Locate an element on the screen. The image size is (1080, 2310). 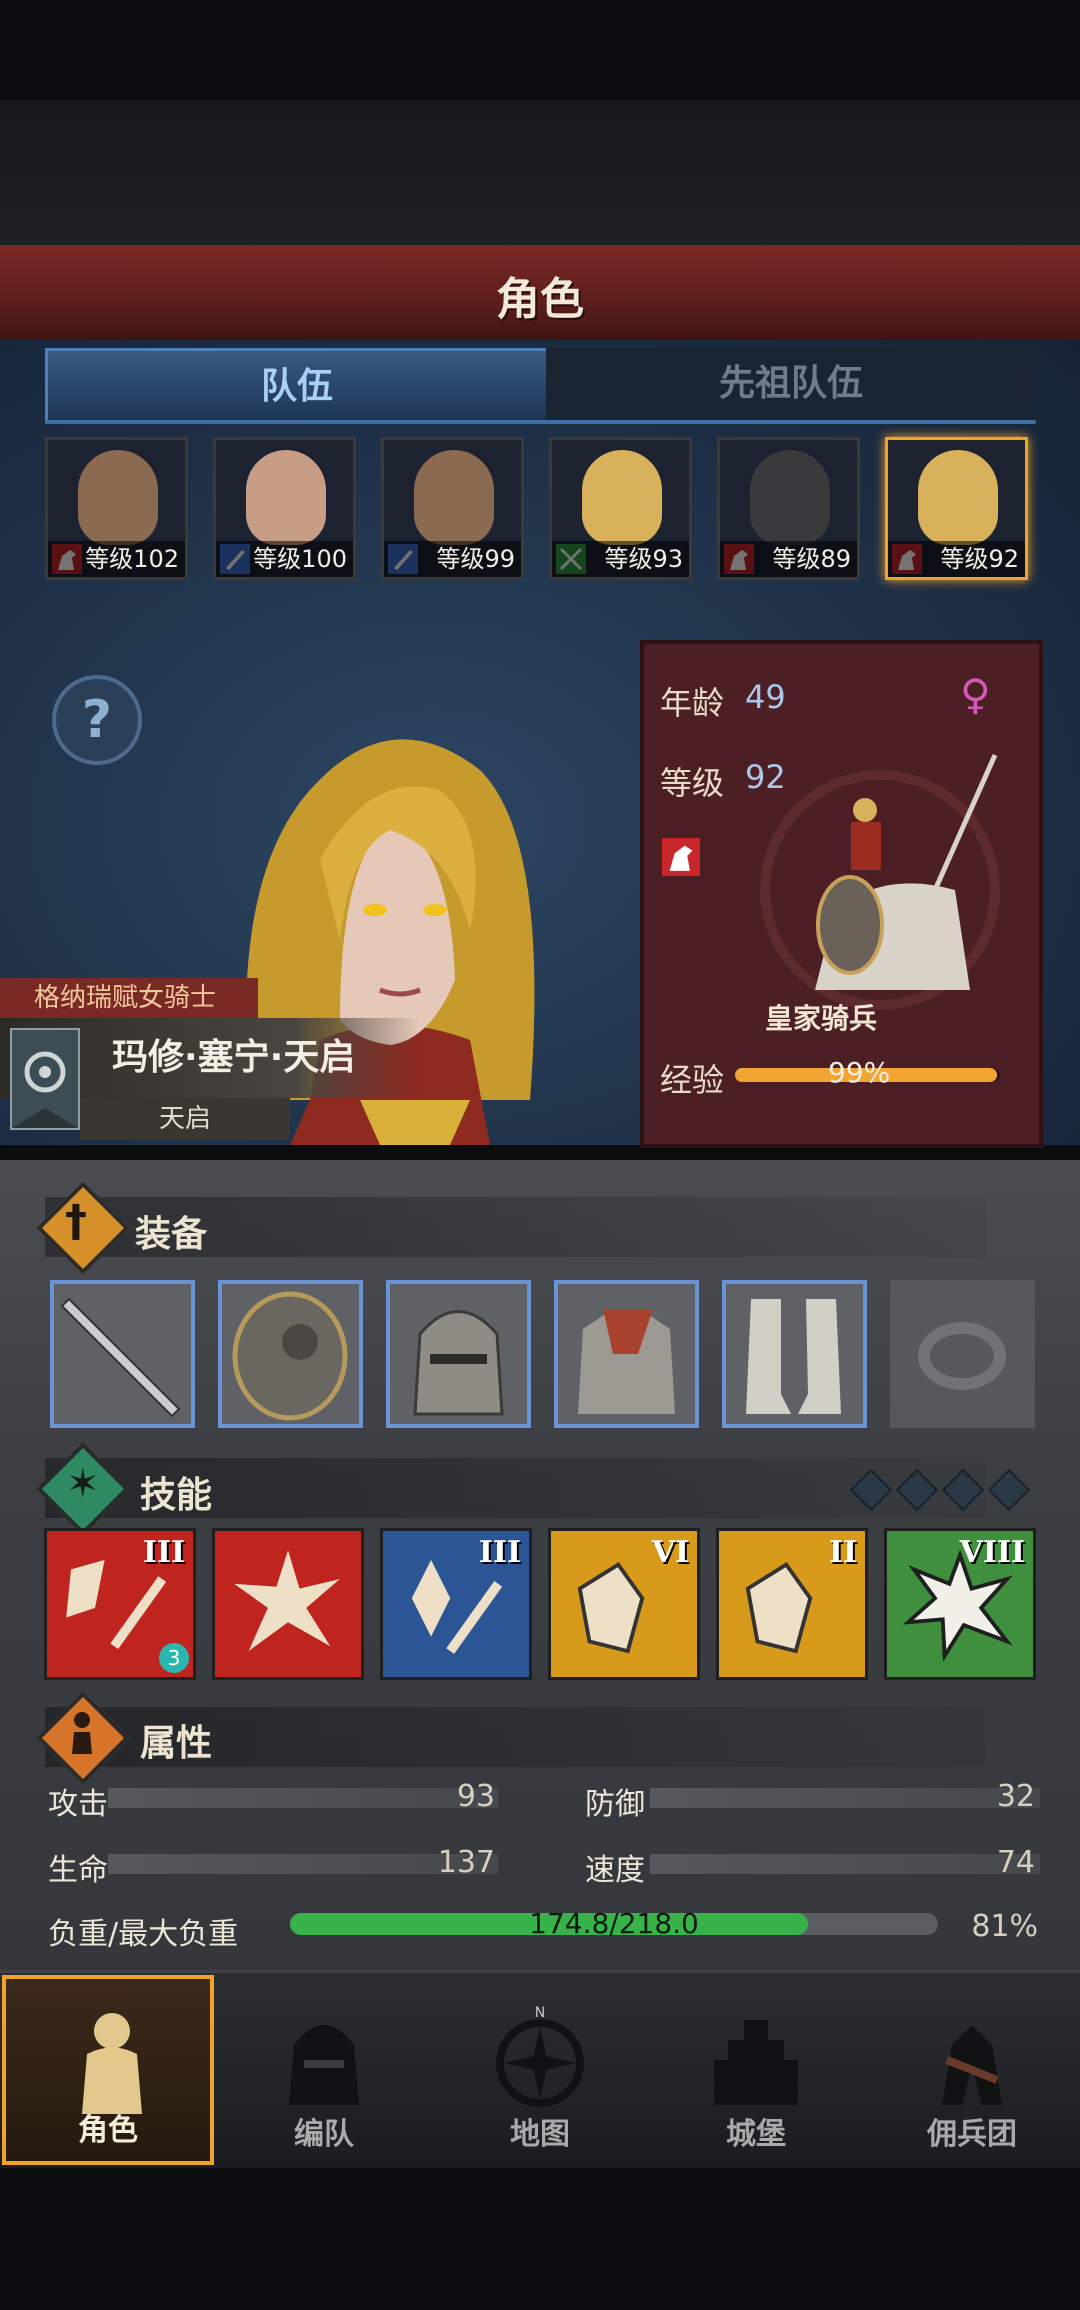
skill-slot-4: VI is located at coordinates (624, 1604).